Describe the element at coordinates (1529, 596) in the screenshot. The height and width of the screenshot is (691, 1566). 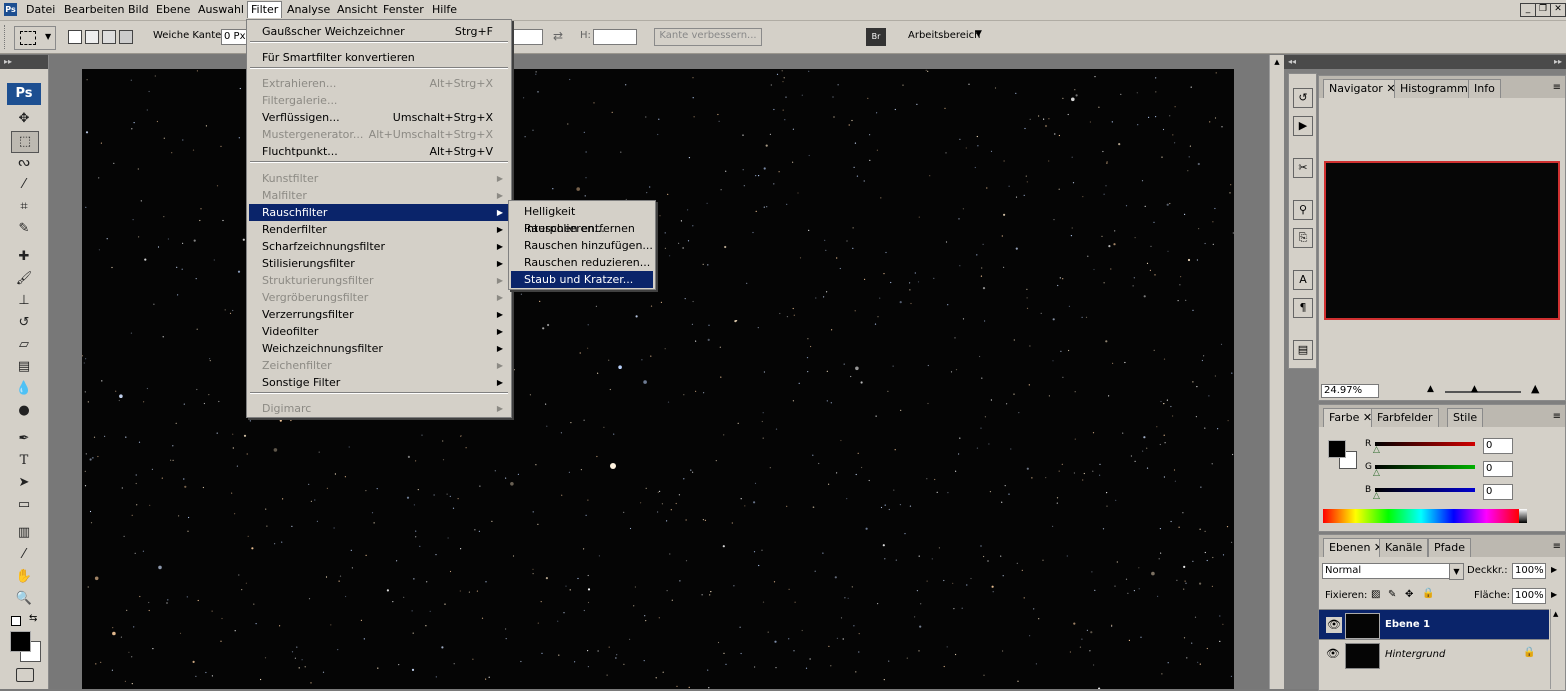
I see `fill-input: 100%` at that location.